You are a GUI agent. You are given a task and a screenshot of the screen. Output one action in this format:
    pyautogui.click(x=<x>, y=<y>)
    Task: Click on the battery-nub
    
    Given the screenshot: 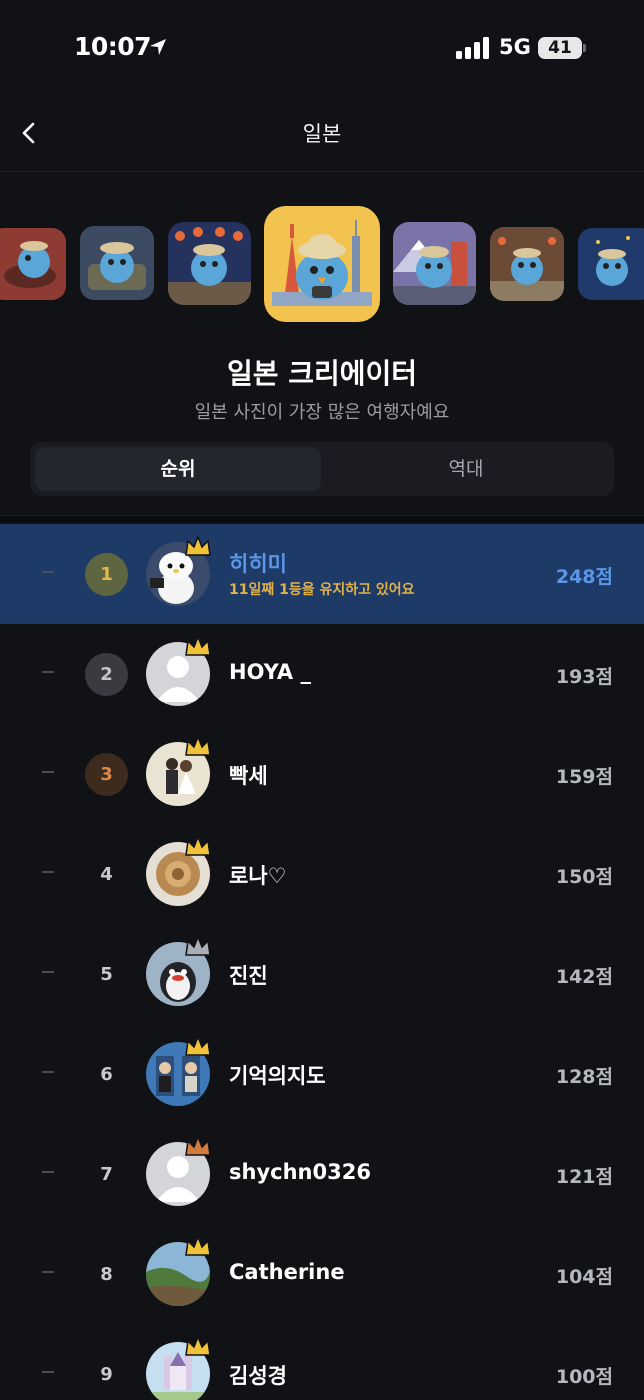 What is the action you would take?
    pyautogui.click(x=584, y=48)
    